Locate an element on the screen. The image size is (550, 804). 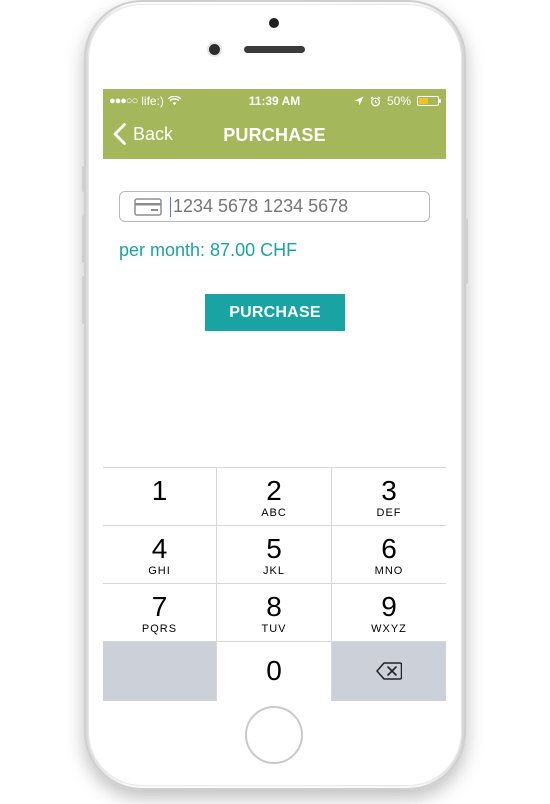
key-9: 9 WXYZ is located at coordinates (389, 613).